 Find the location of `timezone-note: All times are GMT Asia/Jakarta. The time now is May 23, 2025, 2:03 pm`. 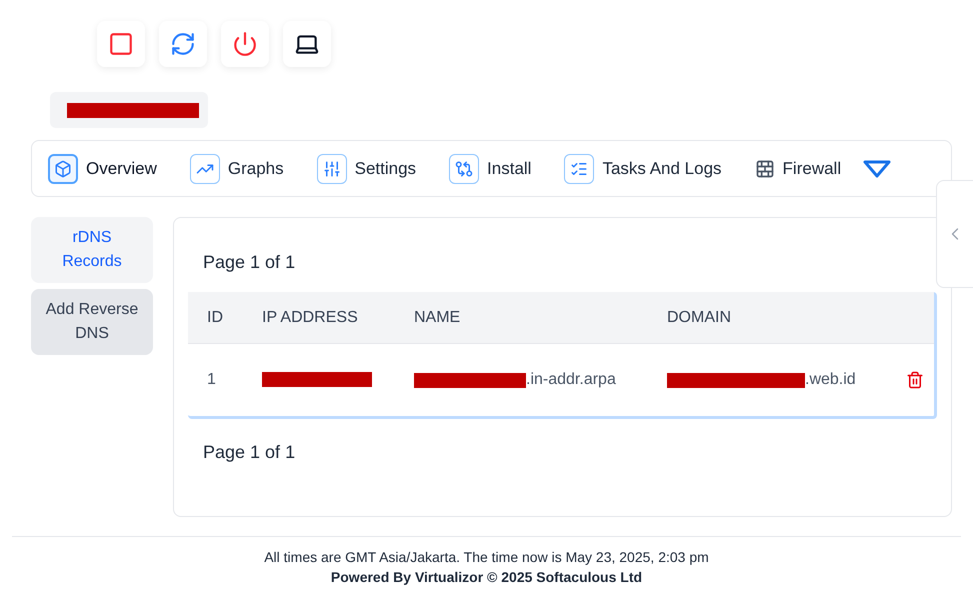

timezone-note: All times are GMT Asia/Jakarta. The time now is May 23, 2025, 2:03 pm is located at coordinates (486, 557).